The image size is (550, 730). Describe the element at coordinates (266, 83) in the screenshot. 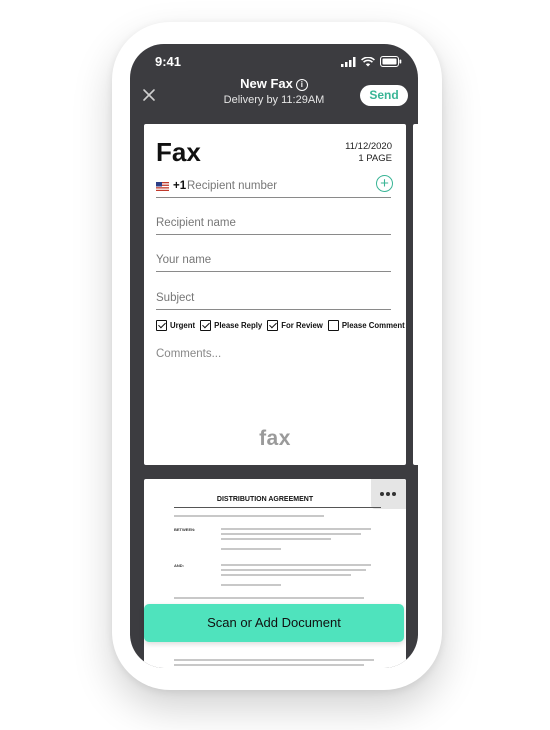

I see `nav-title-text: New Fax` at that location.